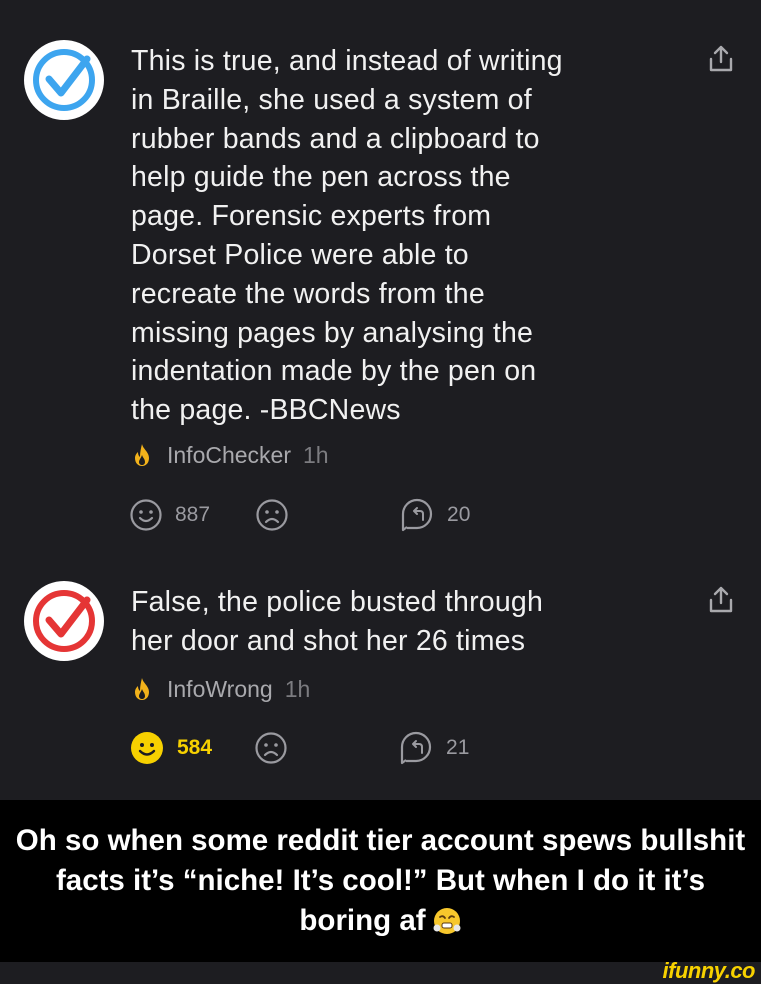 The image size is (761, 984). Describe the element at coordinates (447, 921) in the screenshot. I see `steam-face-emoji-icon` at that location.